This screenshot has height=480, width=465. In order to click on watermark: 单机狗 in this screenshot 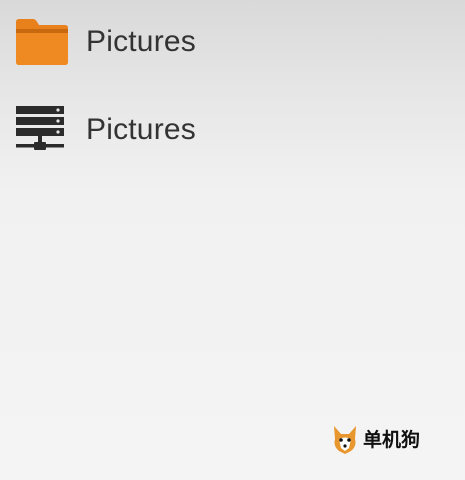, I will do `click(385, 440)`.